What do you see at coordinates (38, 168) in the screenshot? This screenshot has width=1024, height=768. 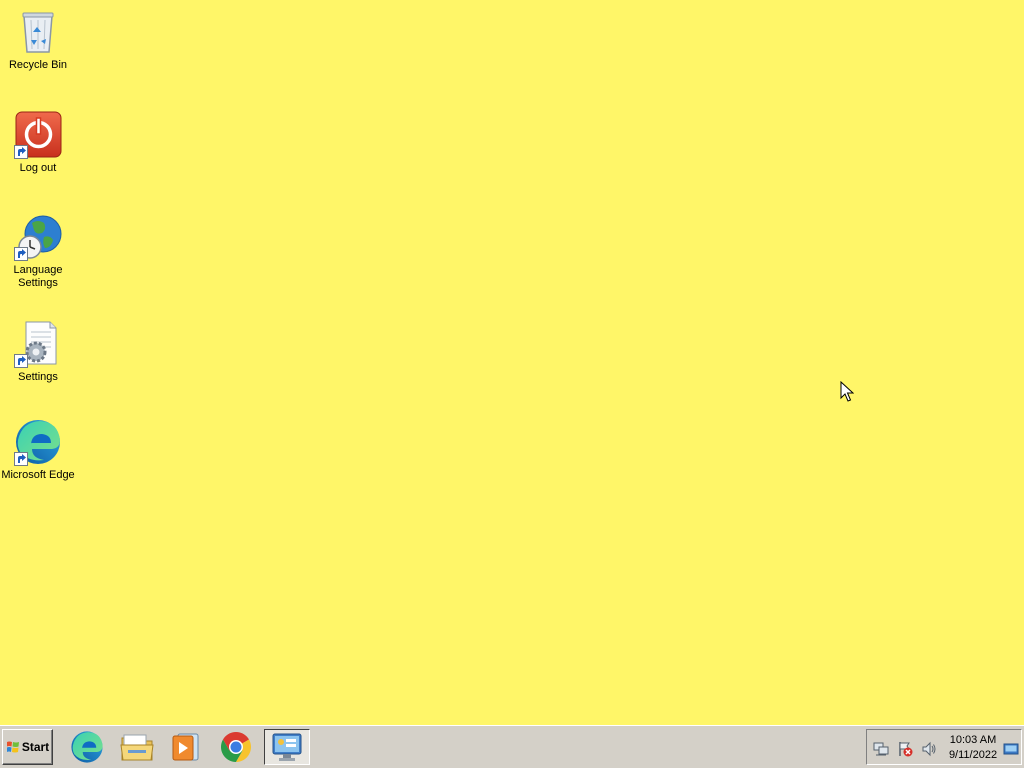 I see `desktop-icon-label: Log out` at bounding box center [38, 168].